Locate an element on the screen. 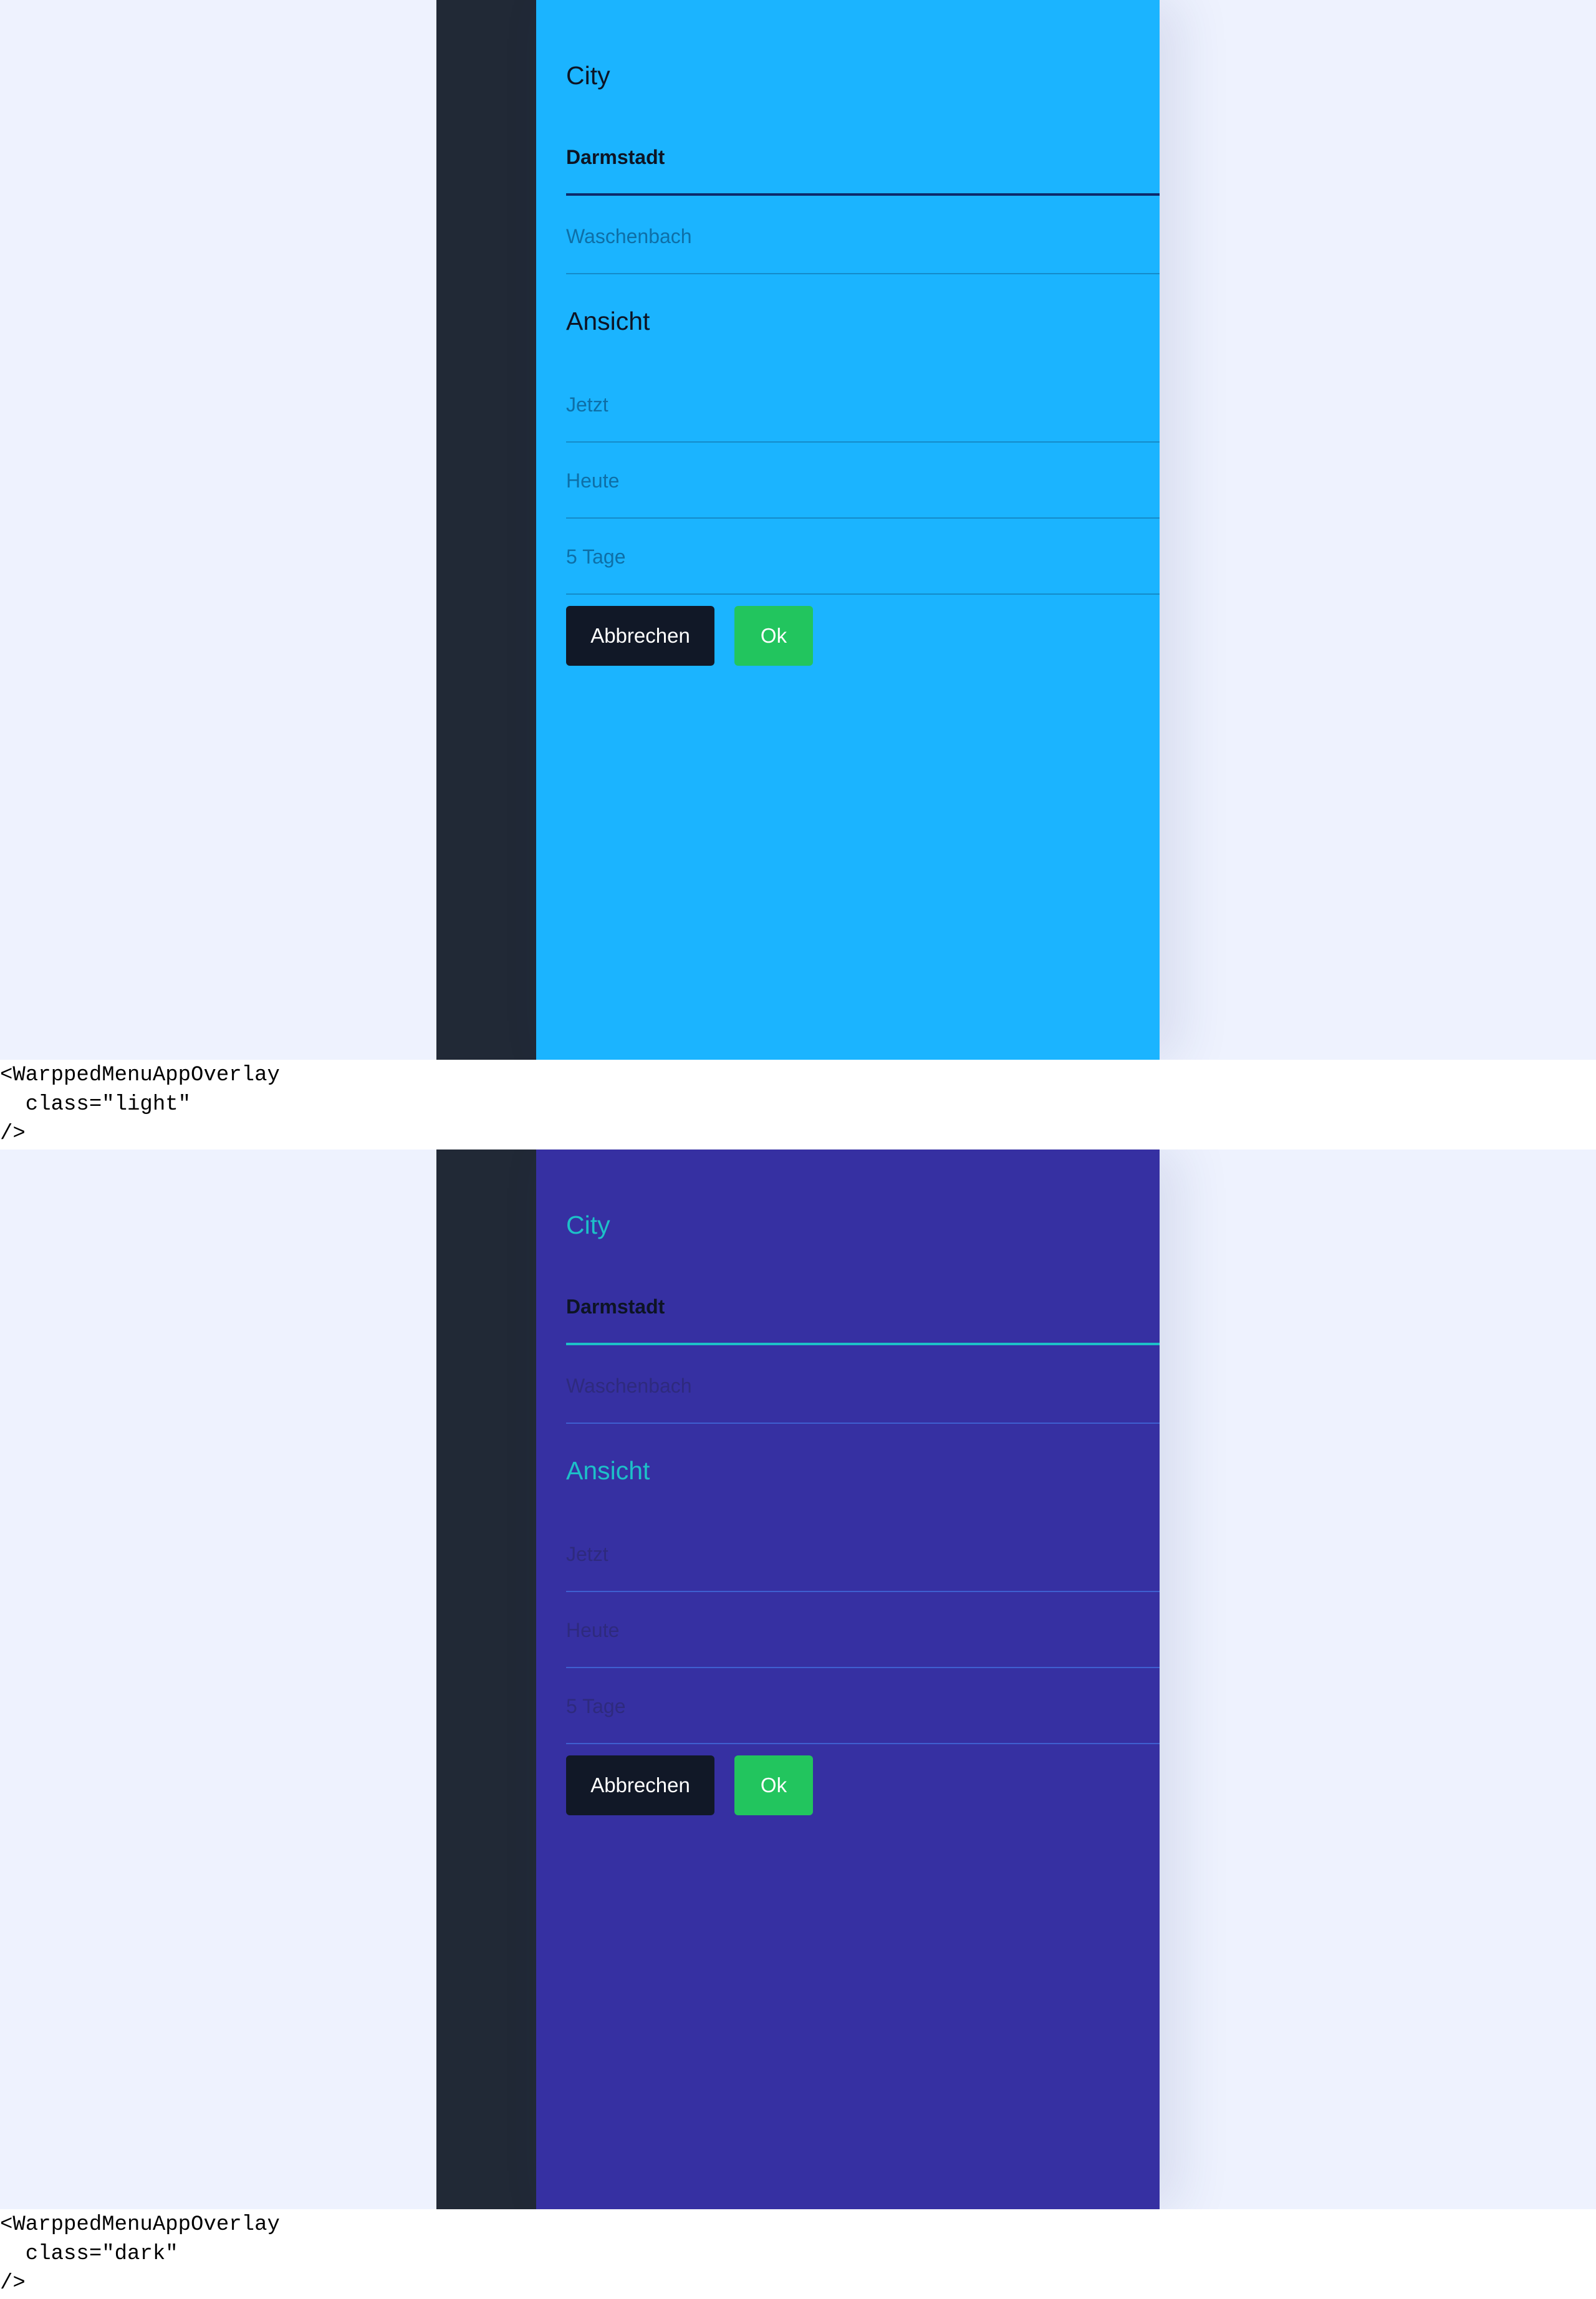 The width and height of the screenshot is (1596, 2299). code-line: class="light" is located at coordinates (95, 1104).